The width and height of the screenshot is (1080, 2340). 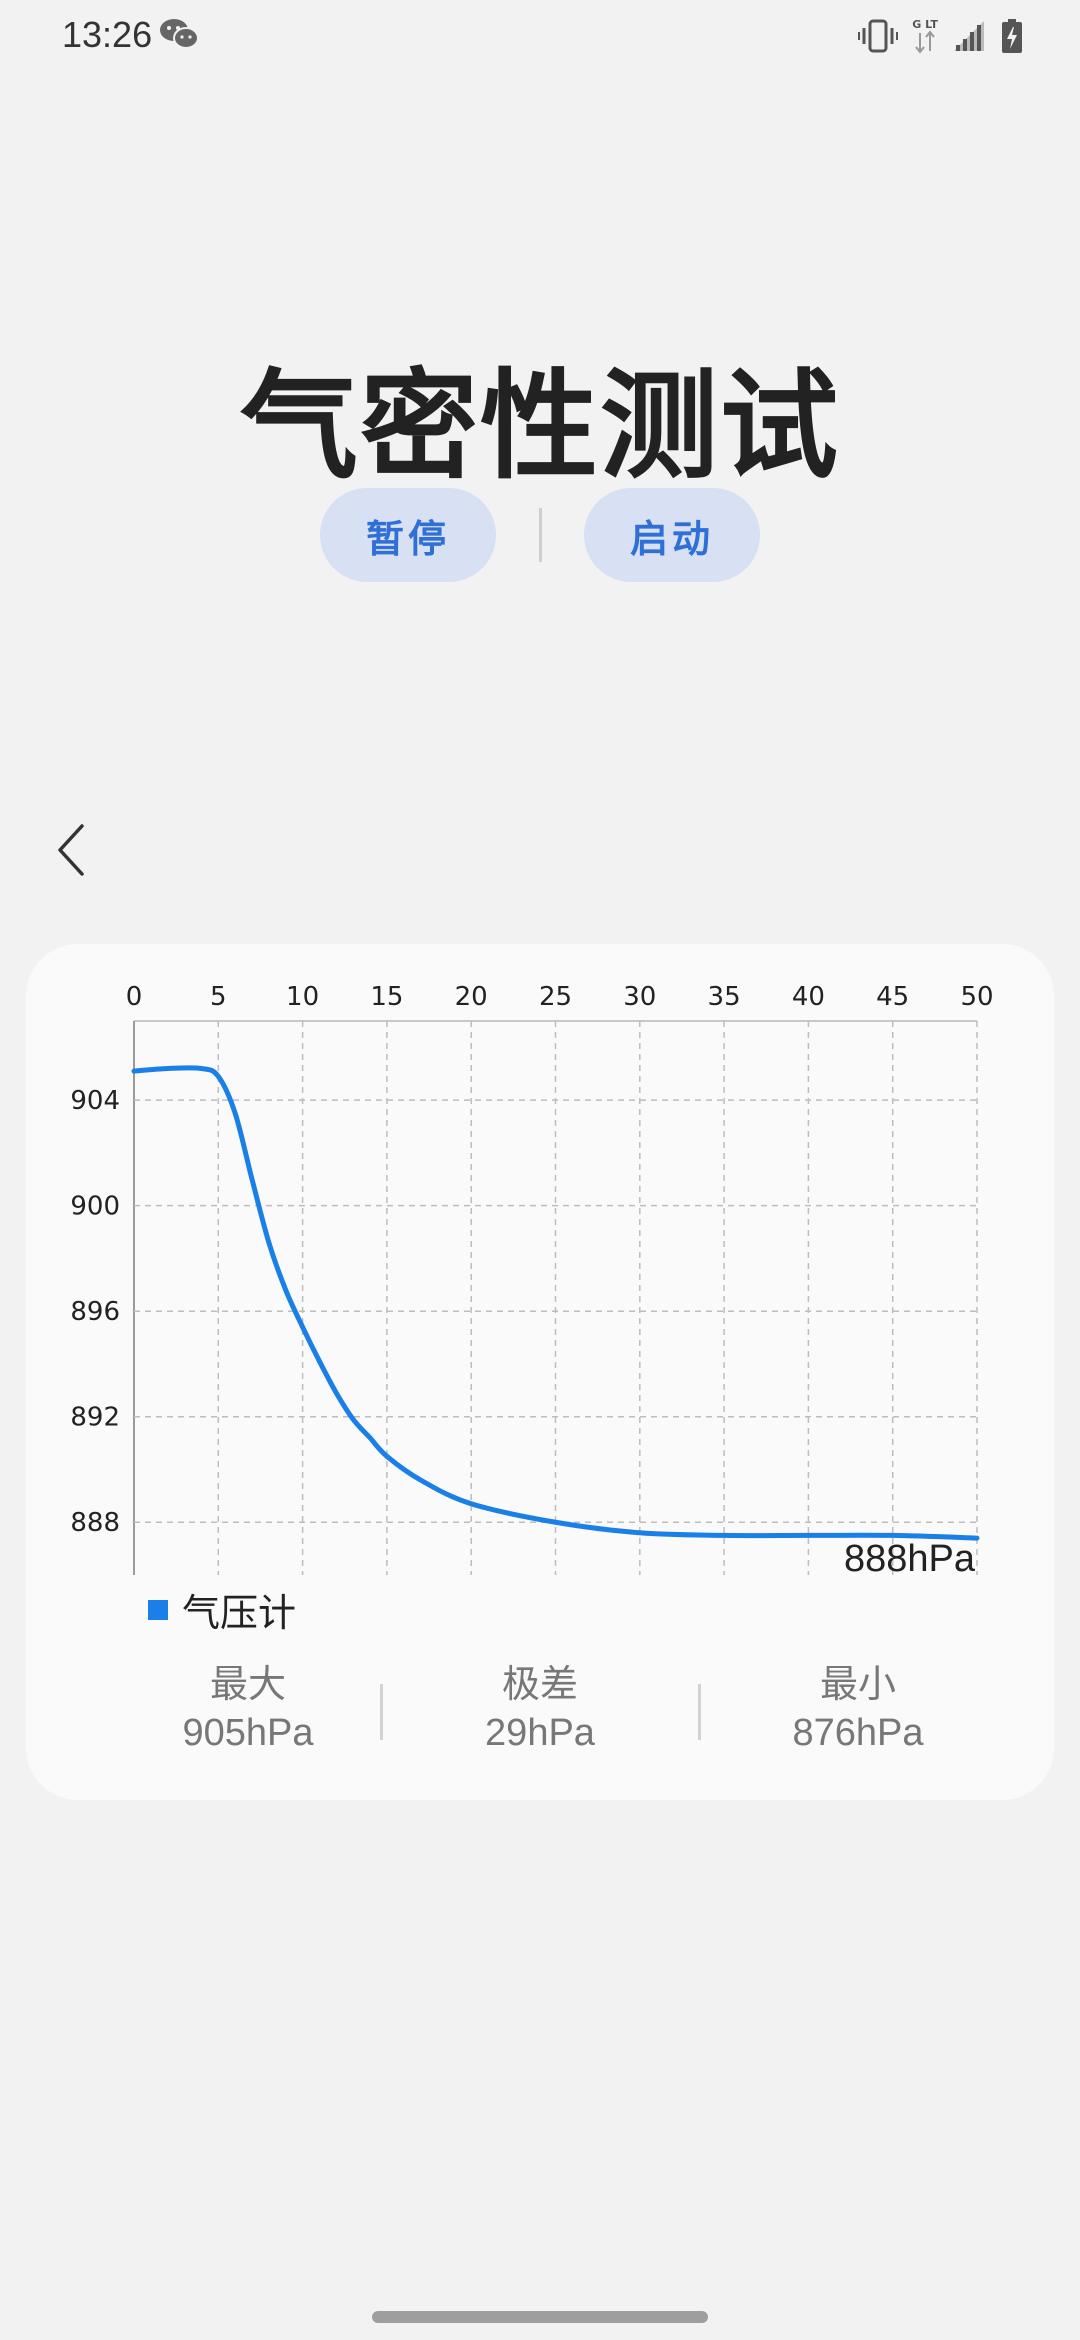 What do you see at coordinates (858, 1733) in the screenshot?
I see `stat-min-value: 876hPa` at bounding box center [858, 1733].